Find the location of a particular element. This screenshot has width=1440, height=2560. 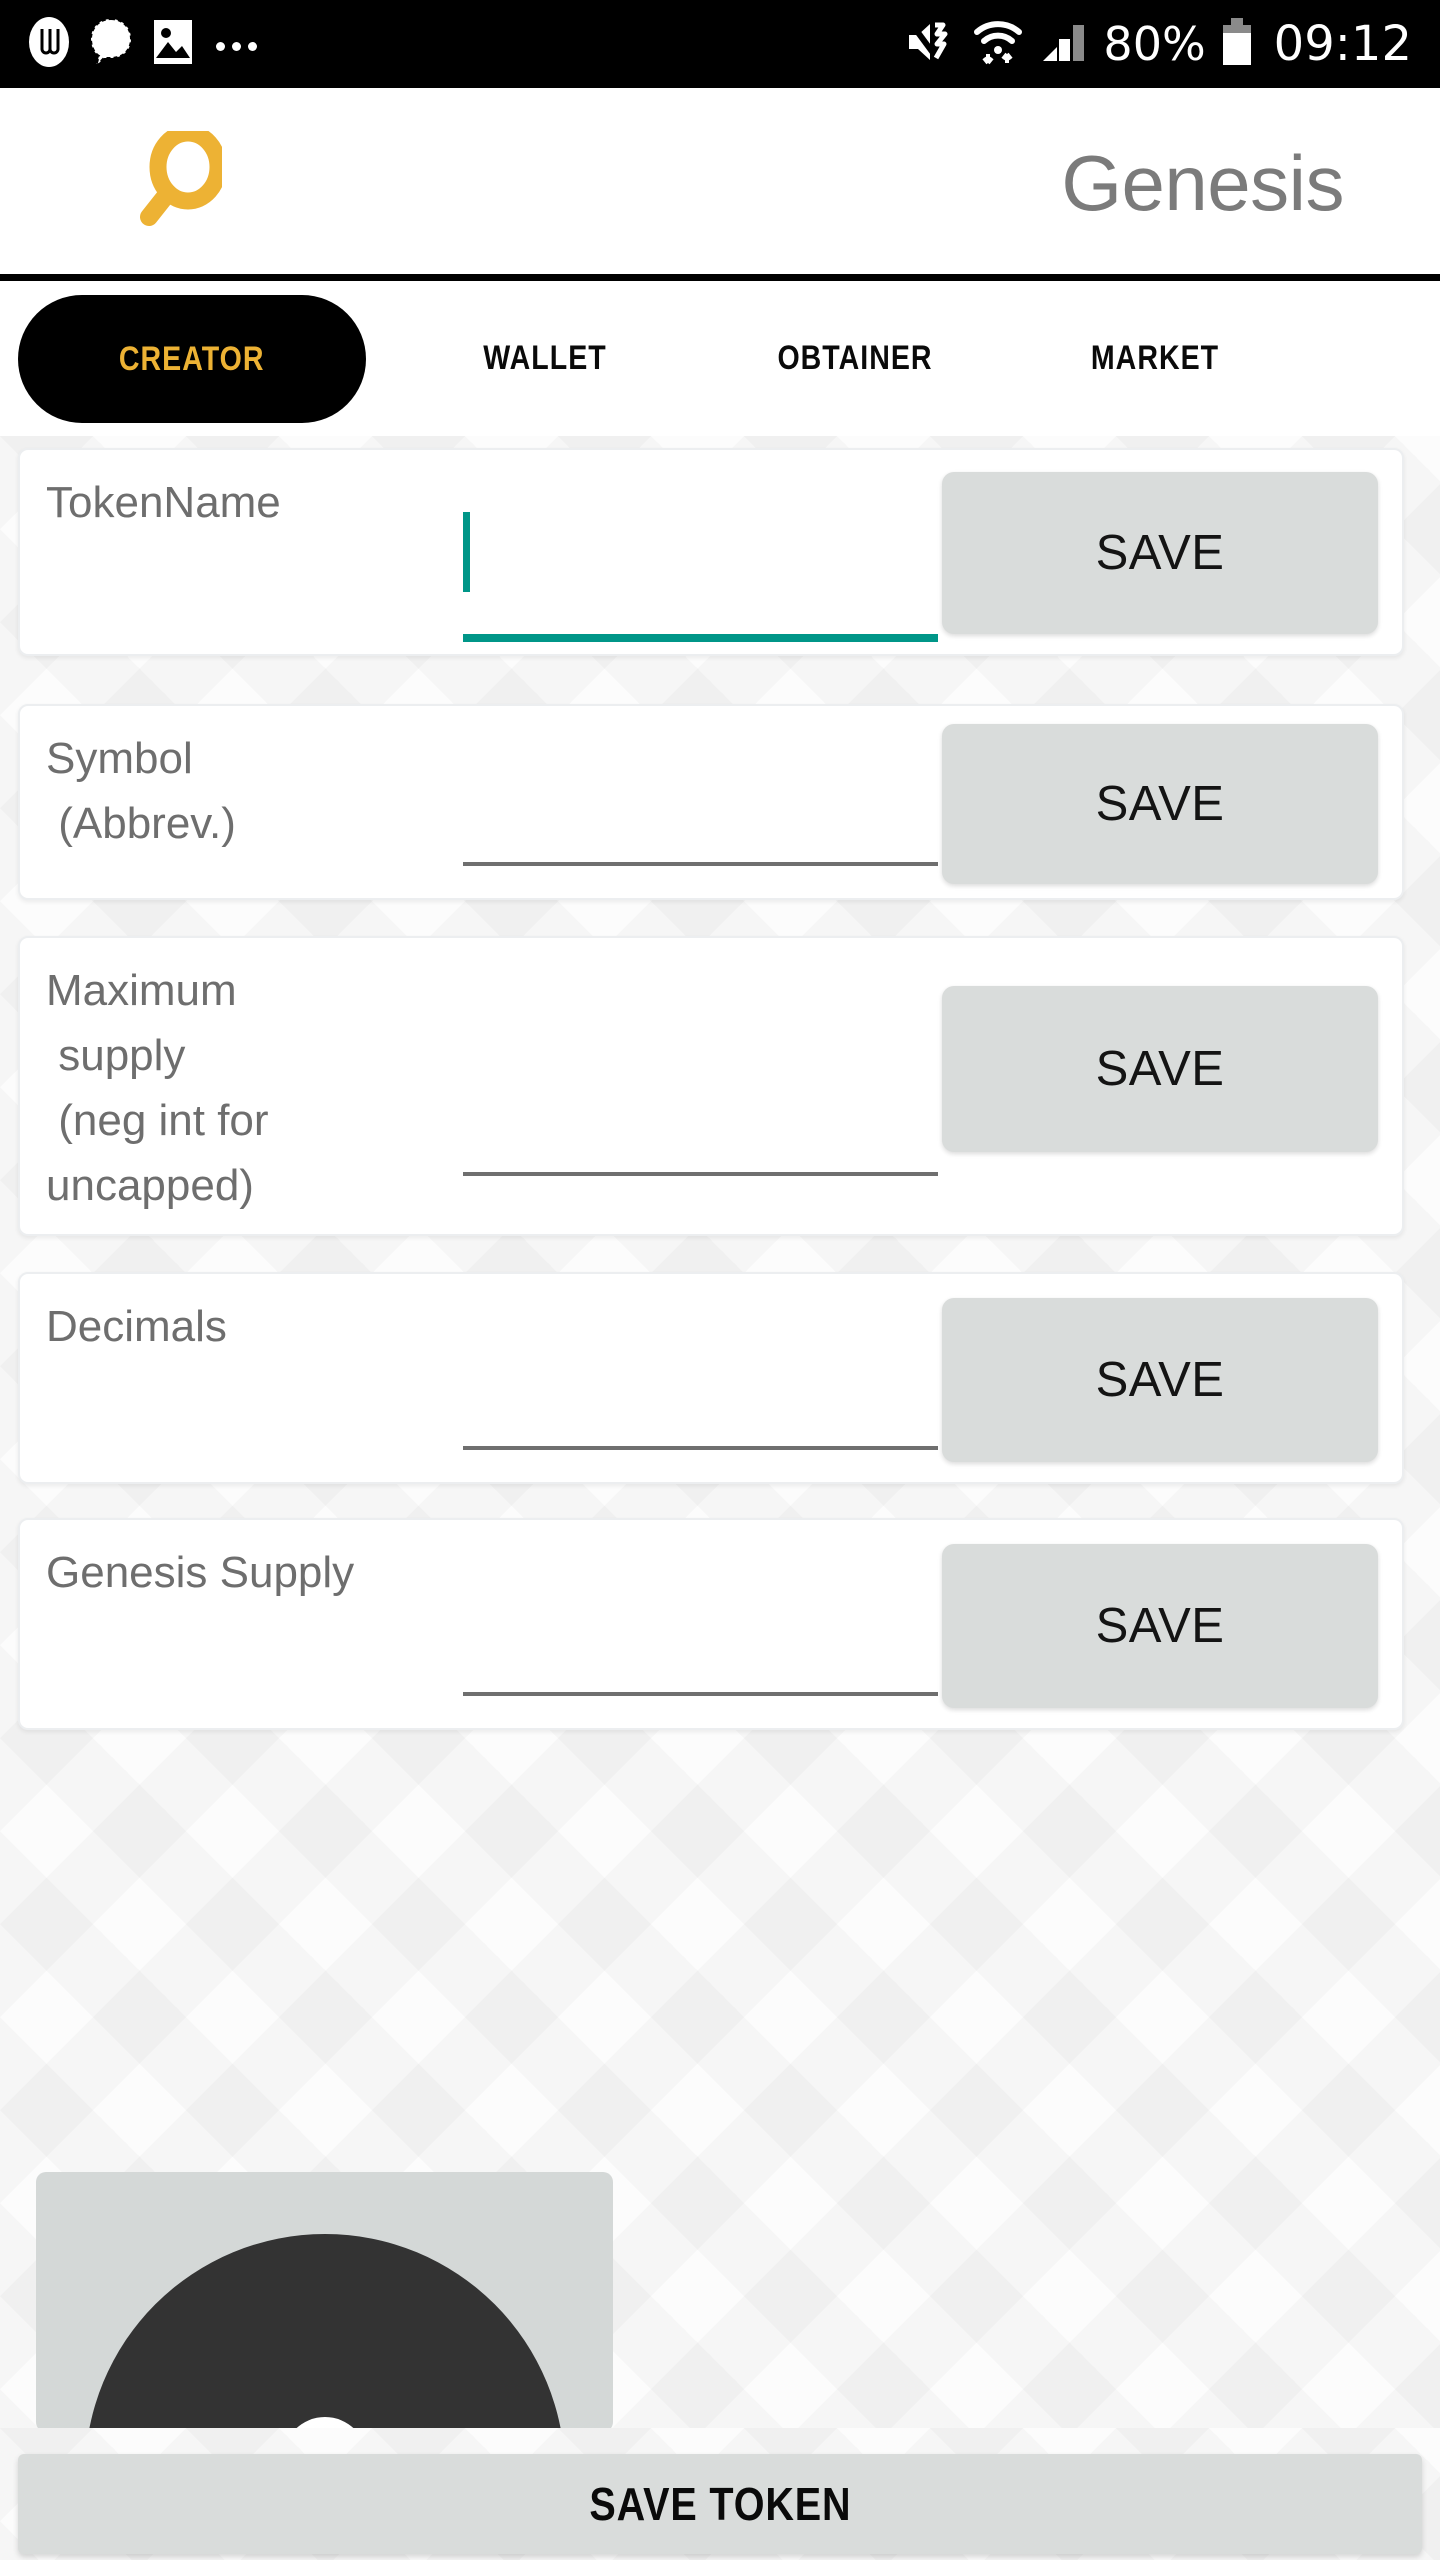

search-button is located at coordinates (180, 183).